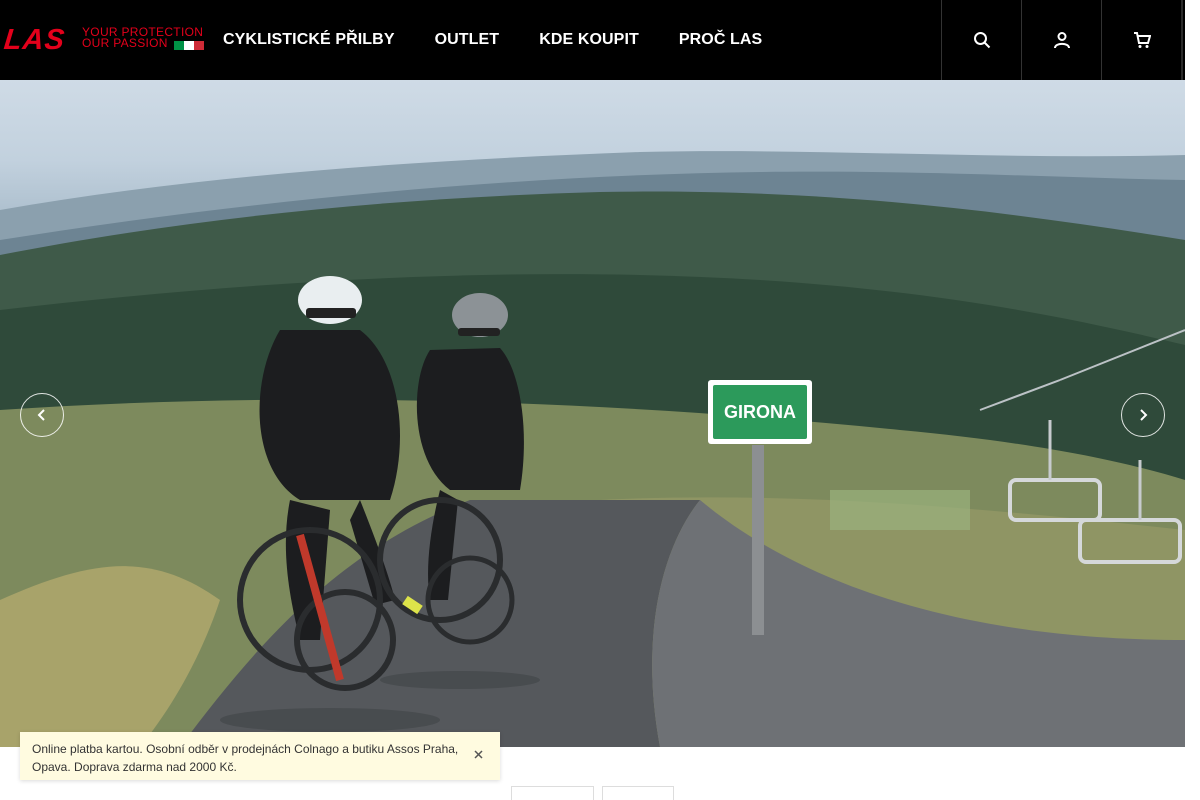  I want to click on chevron-left-icon, so click(41, 415).